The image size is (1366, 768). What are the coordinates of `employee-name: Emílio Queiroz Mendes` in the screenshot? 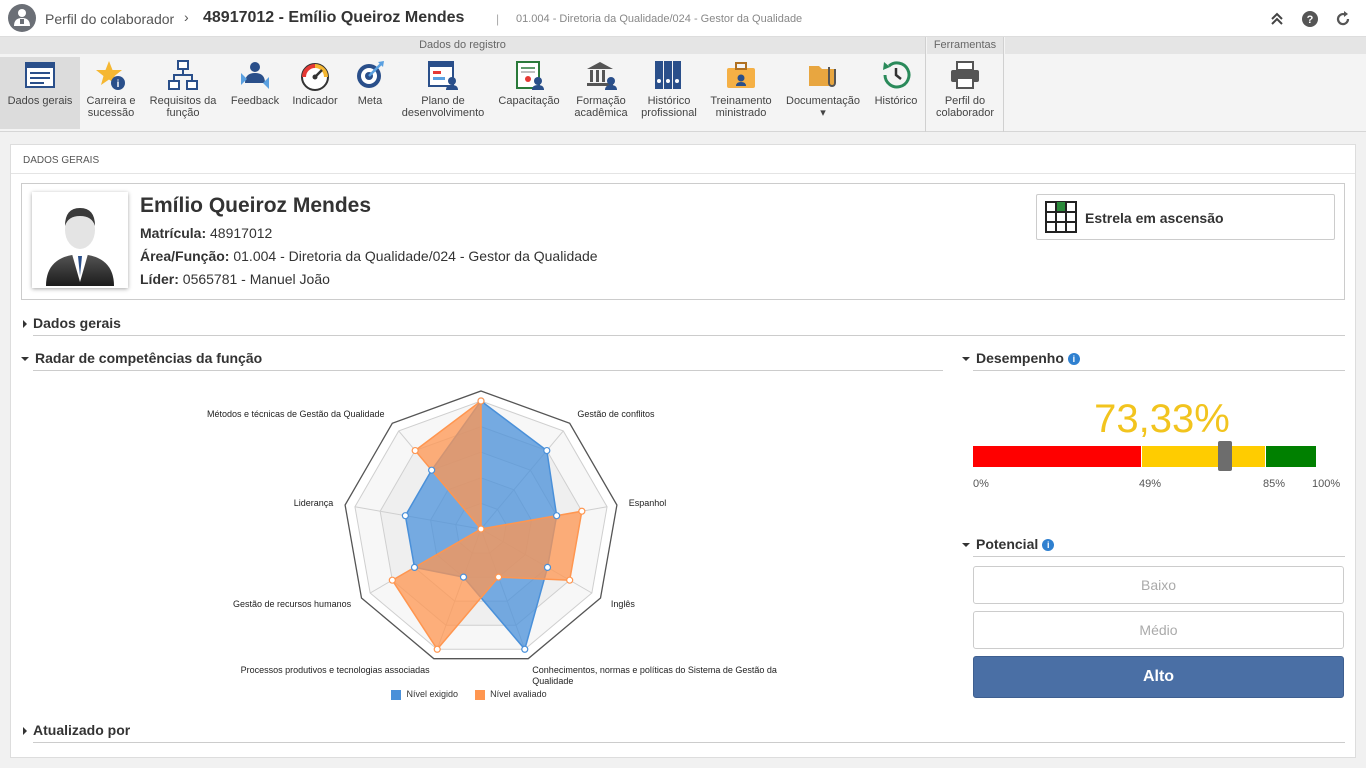 It's located at (256, 205).